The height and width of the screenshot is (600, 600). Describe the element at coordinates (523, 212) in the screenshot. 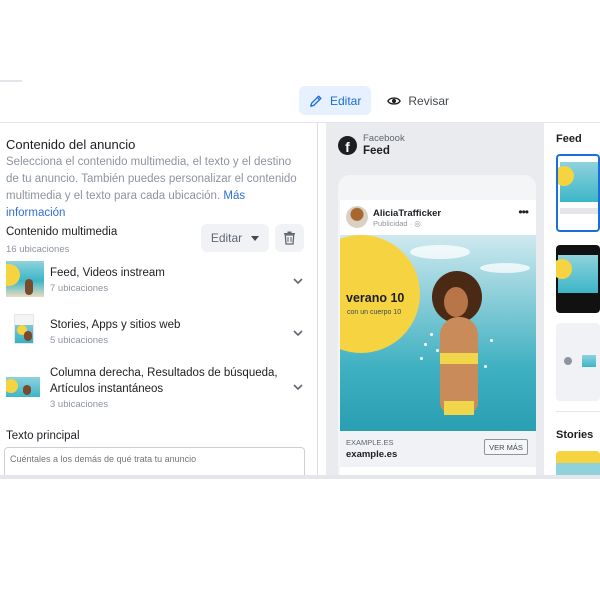

I see `more-options-icon: •••` at that location.